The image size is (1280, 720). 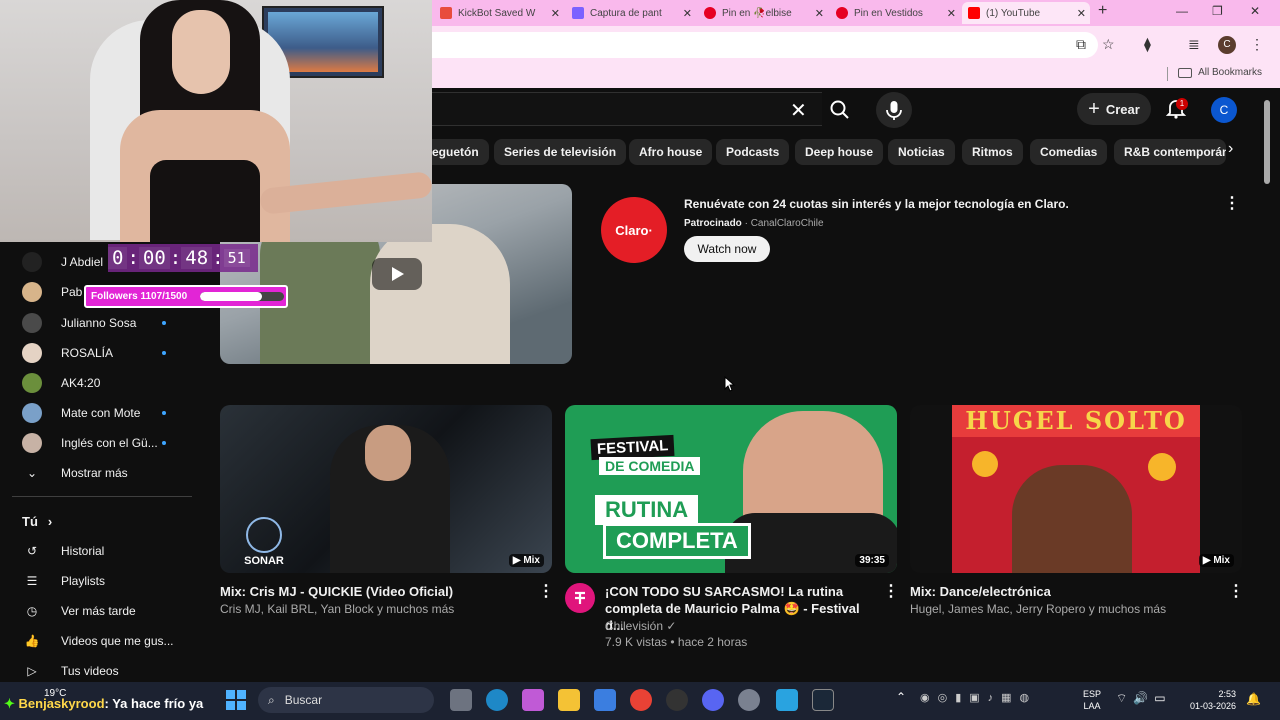 I want to click on file-explorer-icon, so click(x=569, y=700).